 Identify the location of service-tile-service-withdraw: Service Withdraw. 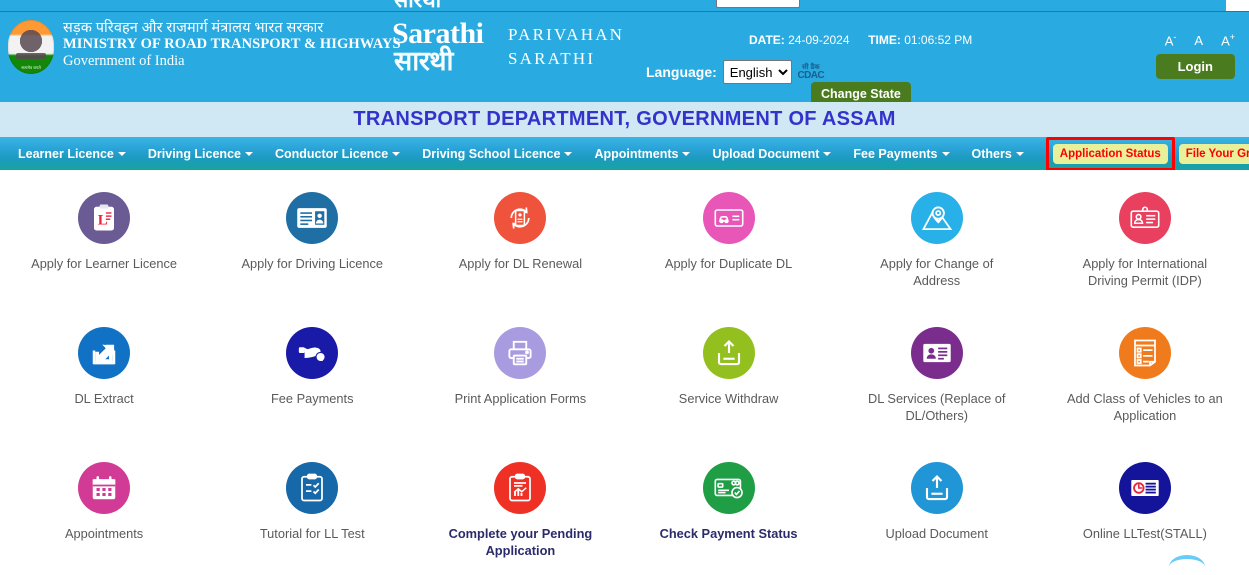
(729, 372).